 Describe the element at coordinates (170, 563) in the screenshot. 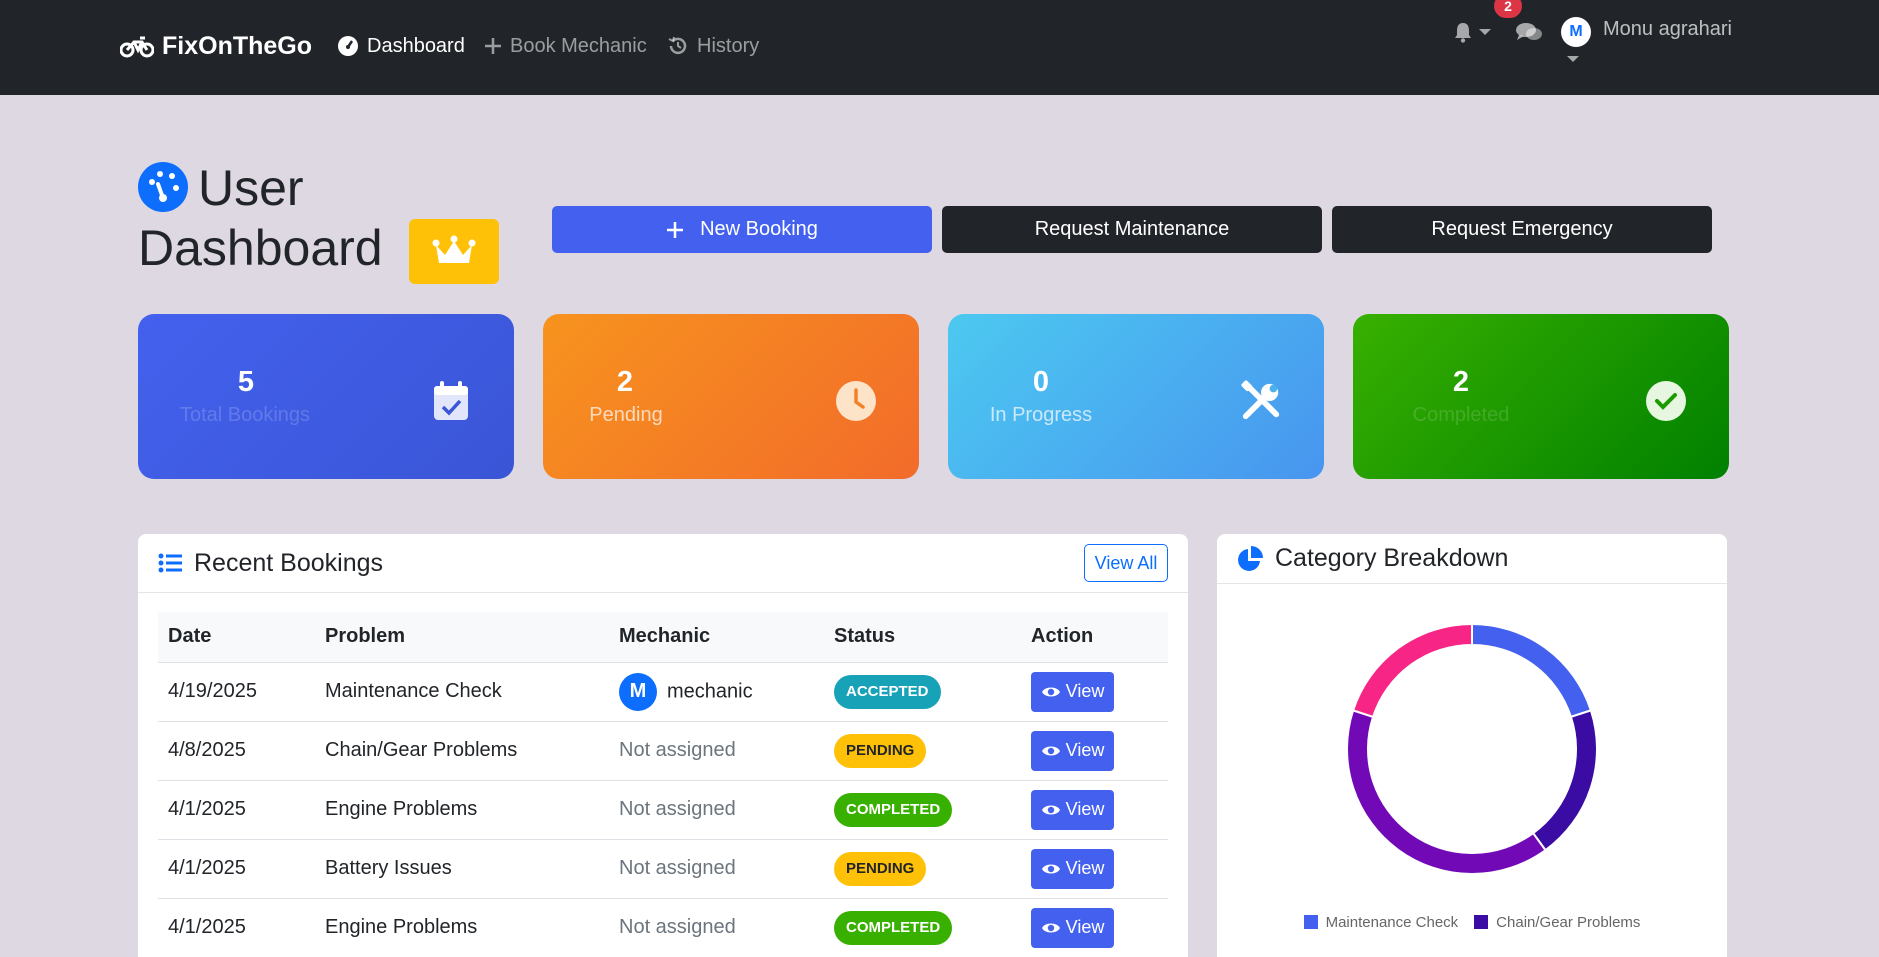

I see `list-icon` at that location.